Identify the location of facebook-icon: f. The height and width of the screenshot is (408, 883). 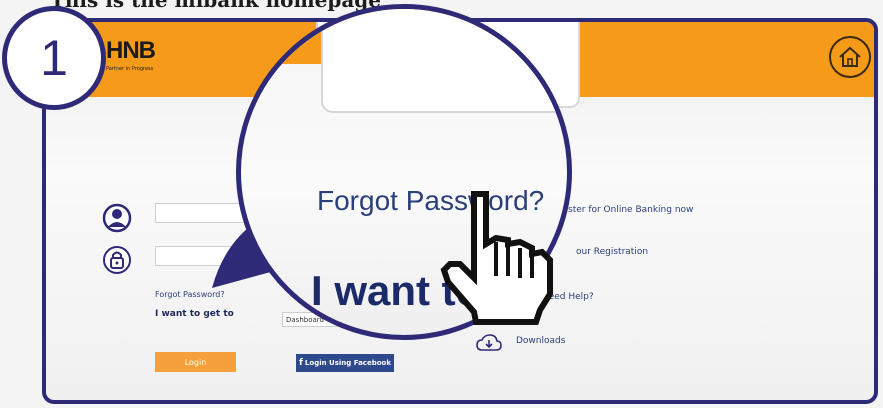
(301, 363).